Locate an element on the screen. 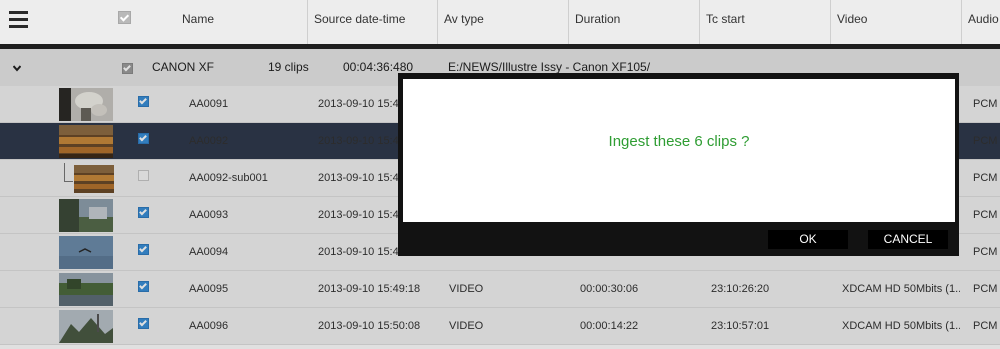  menu-icon is located at coordinates (18, 20).